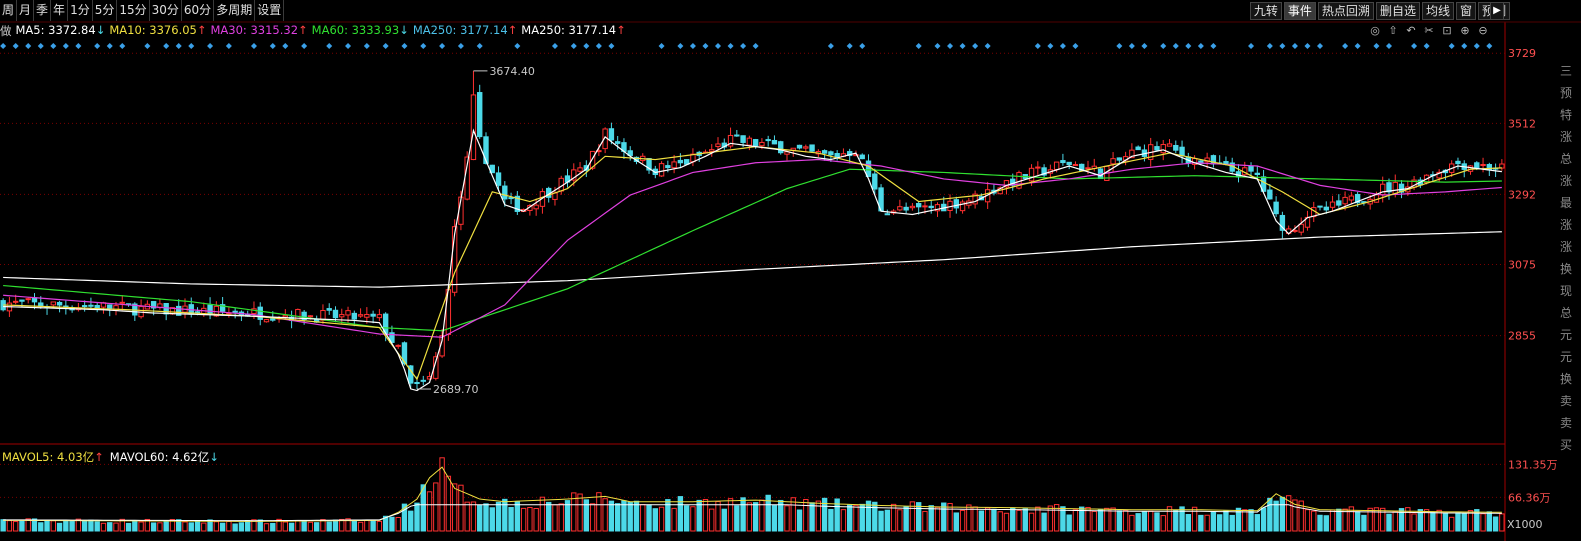  What do you see at coordinates (1522, 265) in the screenshot?
I see `price-tick-label: 3075` at bounding box center [1522, 265].